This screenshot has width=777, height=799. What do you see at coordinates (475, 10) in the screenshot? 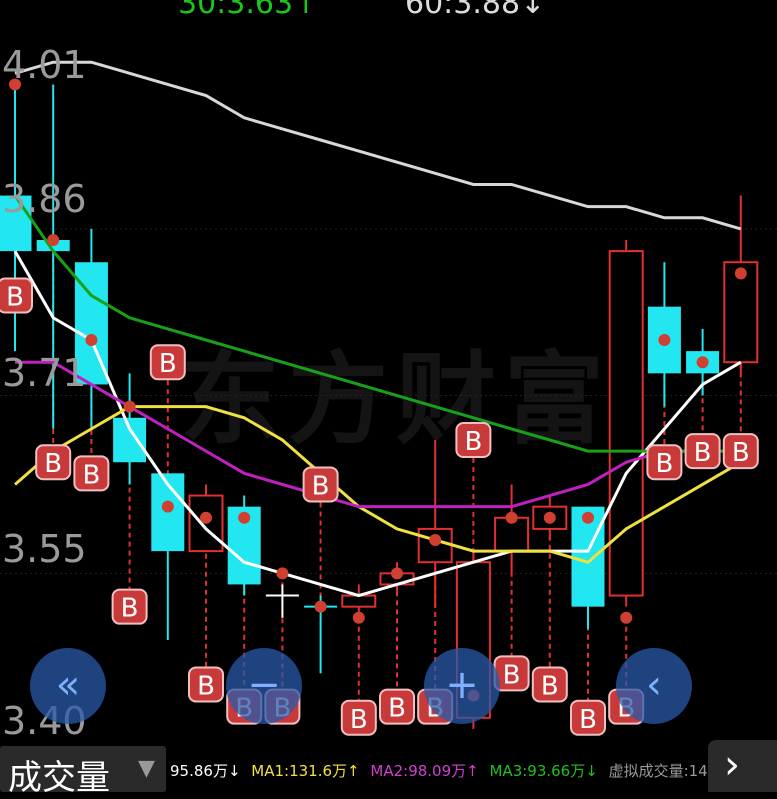
I see `ma60-readout: 60:3.88↓` at bounding box center [475, 10].